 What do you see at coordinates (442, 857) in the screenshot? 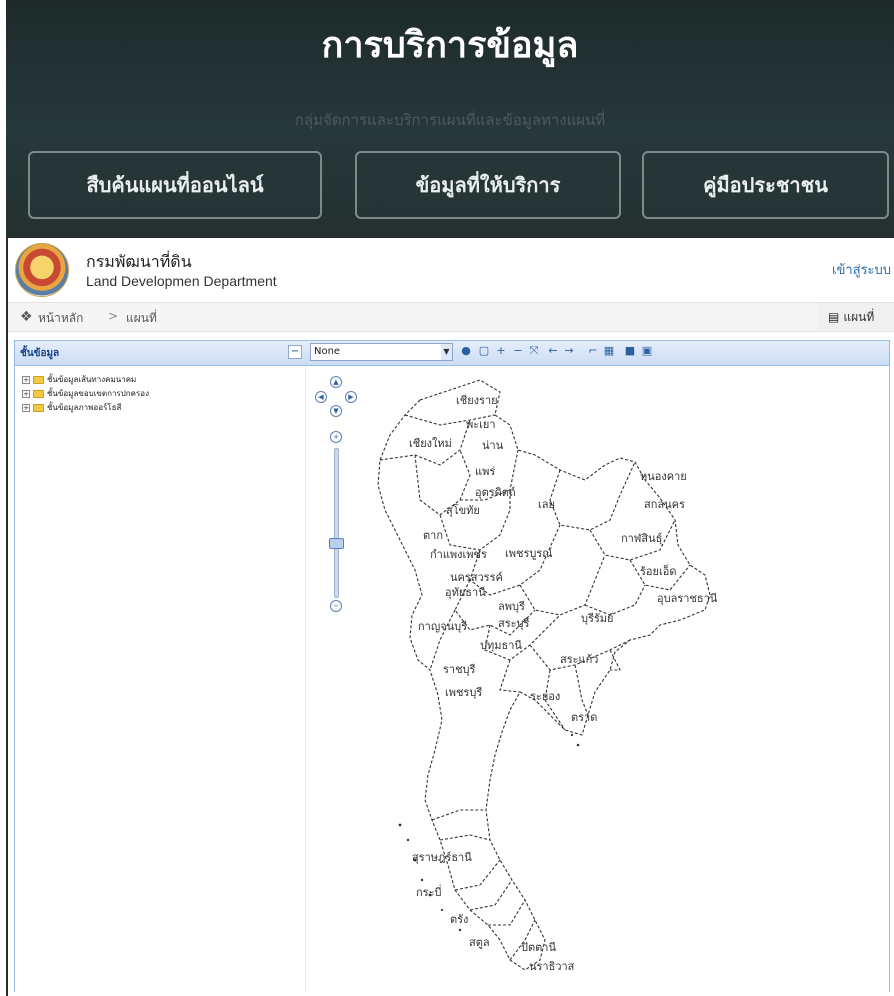
I see `province-label: สุราษฎร์ธานี` at bounding box center [442, 857].